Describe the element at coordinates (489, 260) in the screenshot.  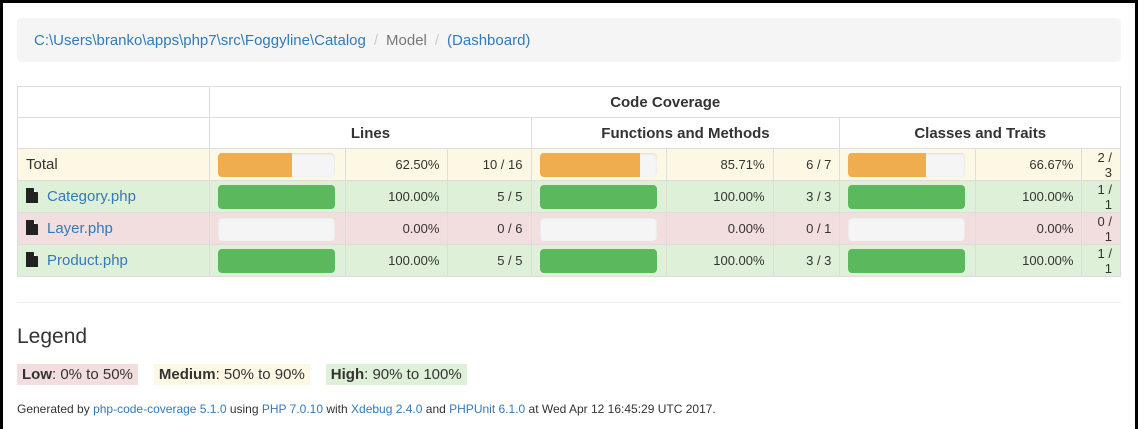
I see `lines-count: 5 / 5` at that location.